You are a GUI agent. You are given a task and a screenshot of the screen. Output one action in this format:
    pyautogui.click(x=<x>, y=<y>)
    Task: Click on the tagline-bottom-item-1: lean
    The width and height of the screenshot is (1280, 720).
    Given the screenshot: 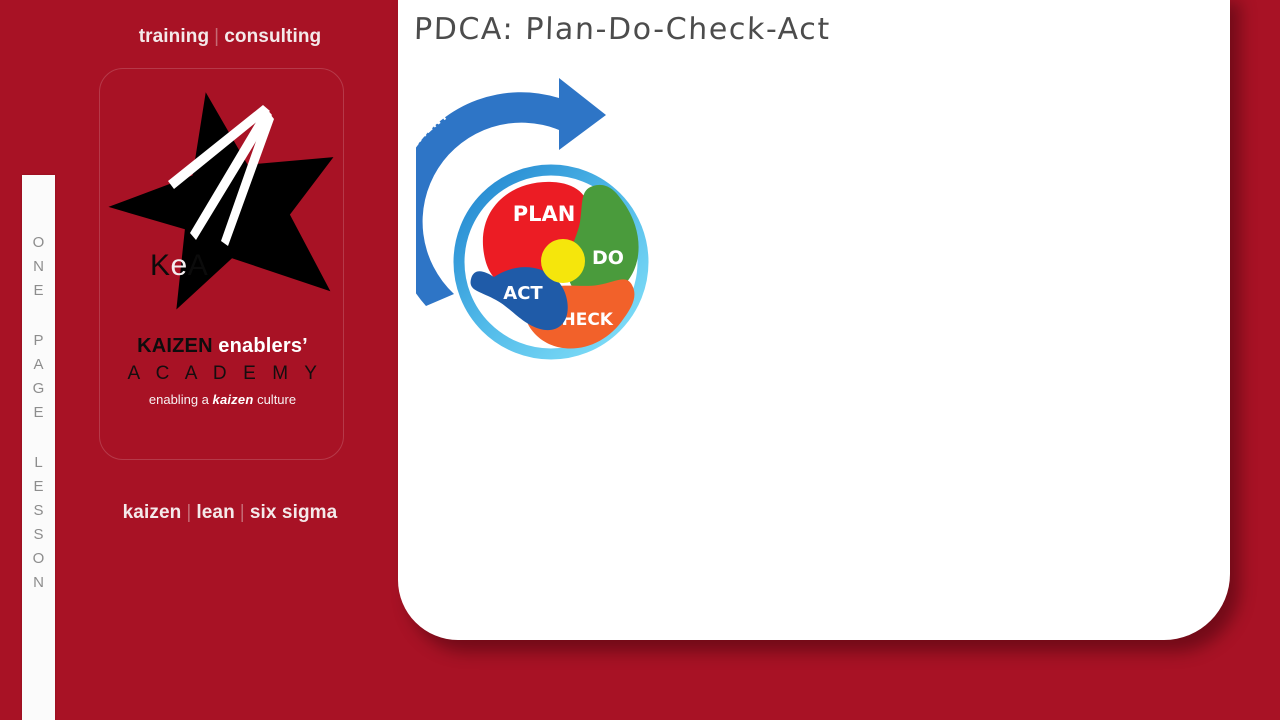 What is the action you would take?
    pyautogui.click(x=215, y=512)
    